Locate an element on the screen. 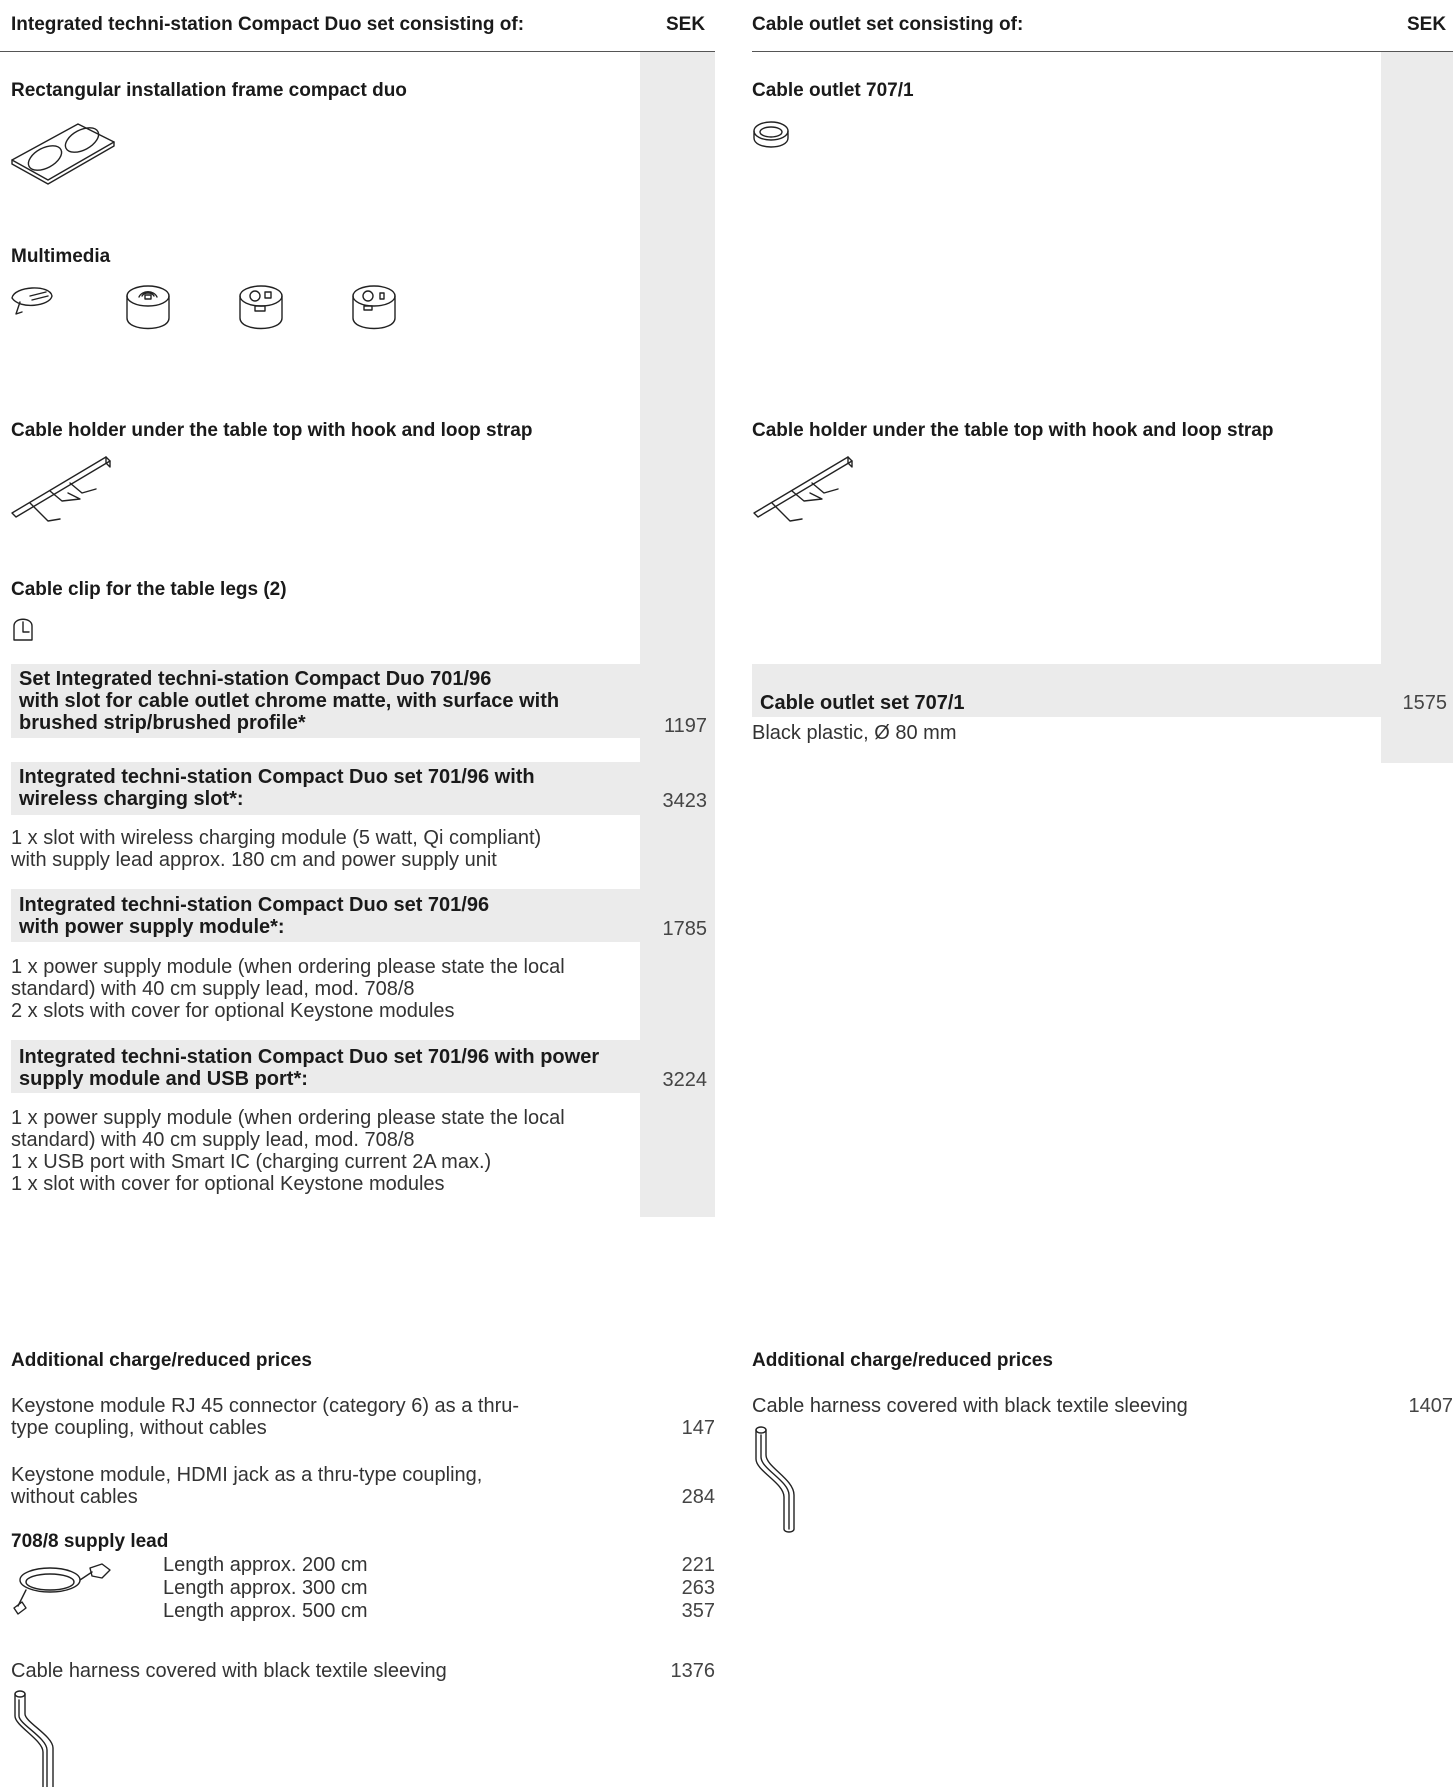  cable-holder-icon-left is located at coordinates (61, 489).